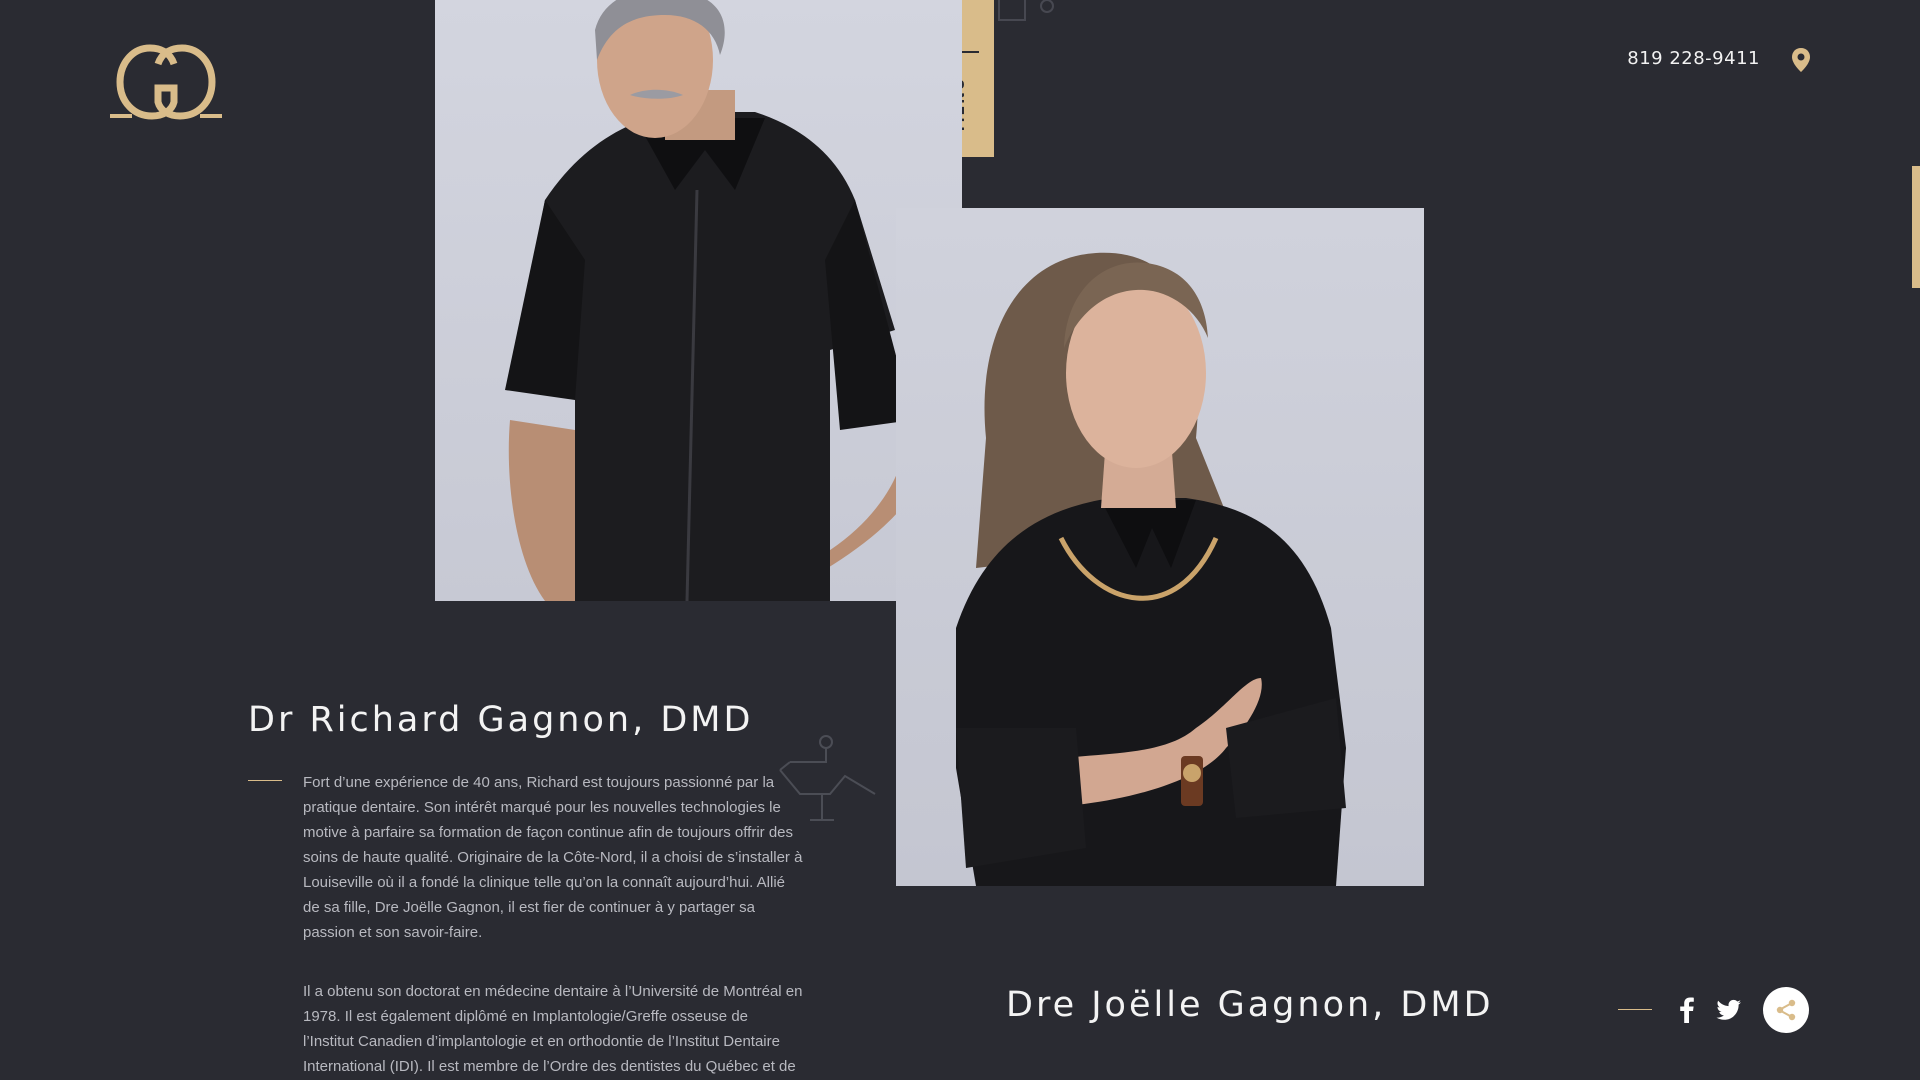 This screenshot has width=1920, height=1080. What do you see at coordinates (720, 300) in the screenshot?
I see `portrait-man-image` at bounding box center [720, 300].